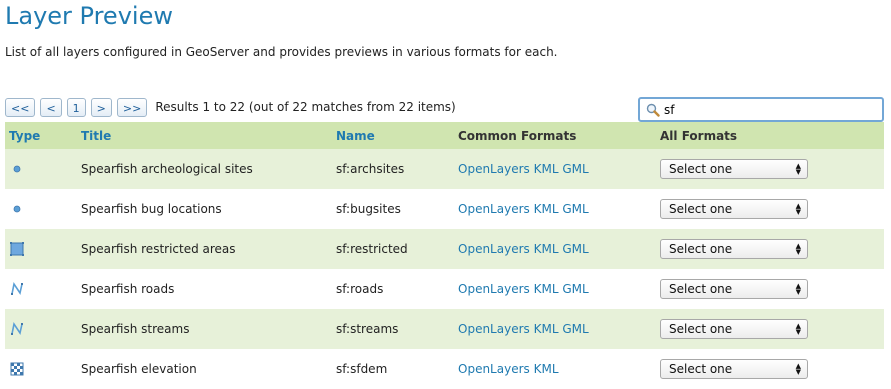 The image size is (891, 389). Describe the element at coordinates (208, 289) in the screenshot. I see `layer-title: Spearfish roads` at that location.